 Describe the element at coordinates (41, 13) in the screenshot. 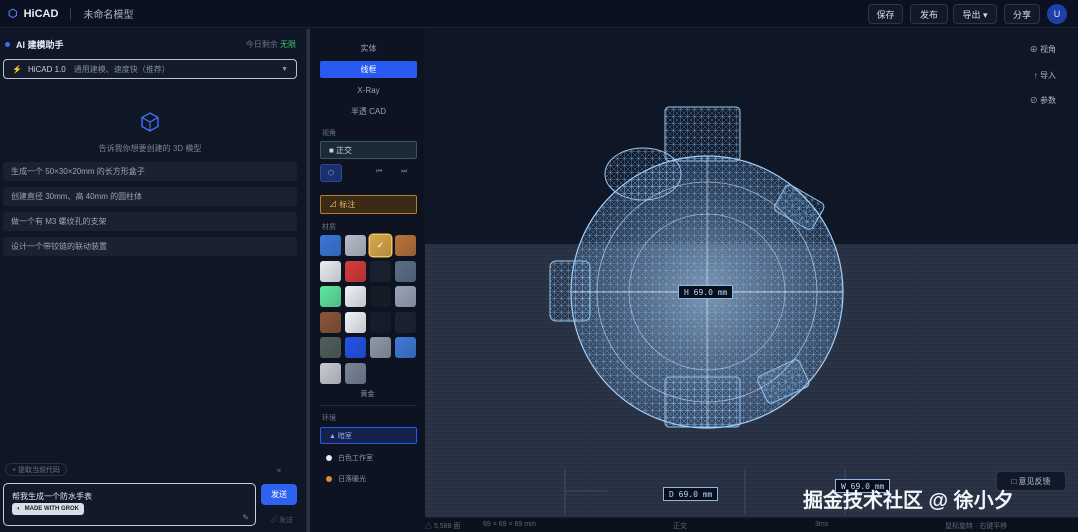

I see `app-name: HiCAD` at that location.